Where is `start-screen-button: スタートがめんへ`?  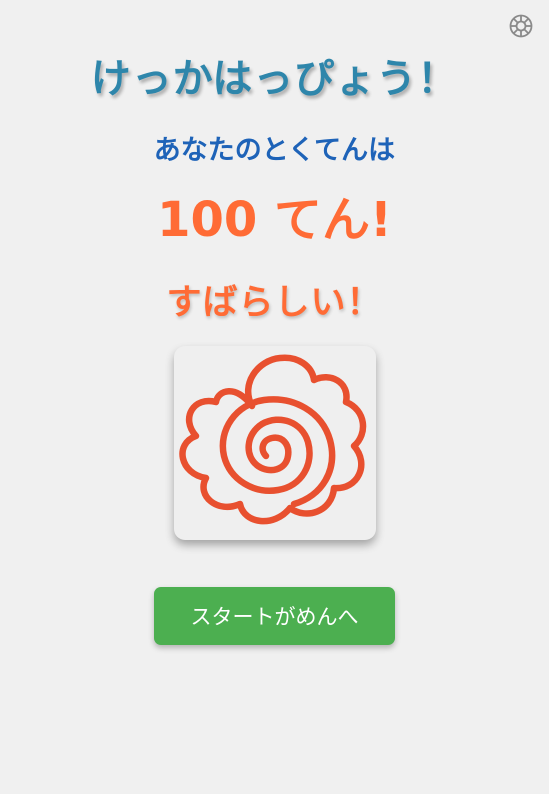
start-screen-button: スタートがめんへ is located at coordinates (274, 616).